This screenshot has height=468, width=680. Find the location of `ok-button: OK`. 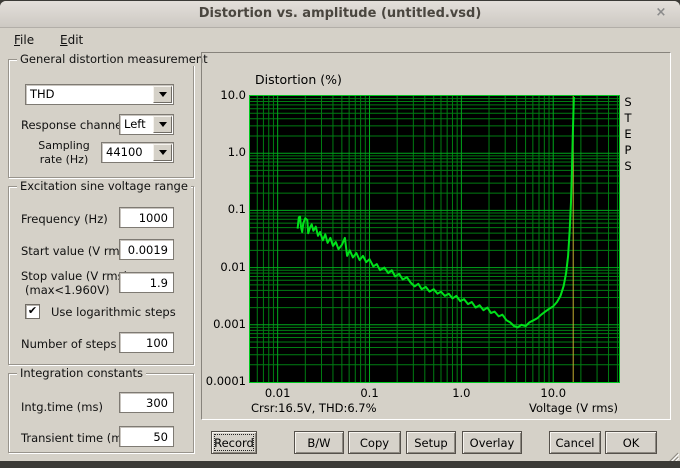

ok-button: OK is located at coordinates (631, 442).